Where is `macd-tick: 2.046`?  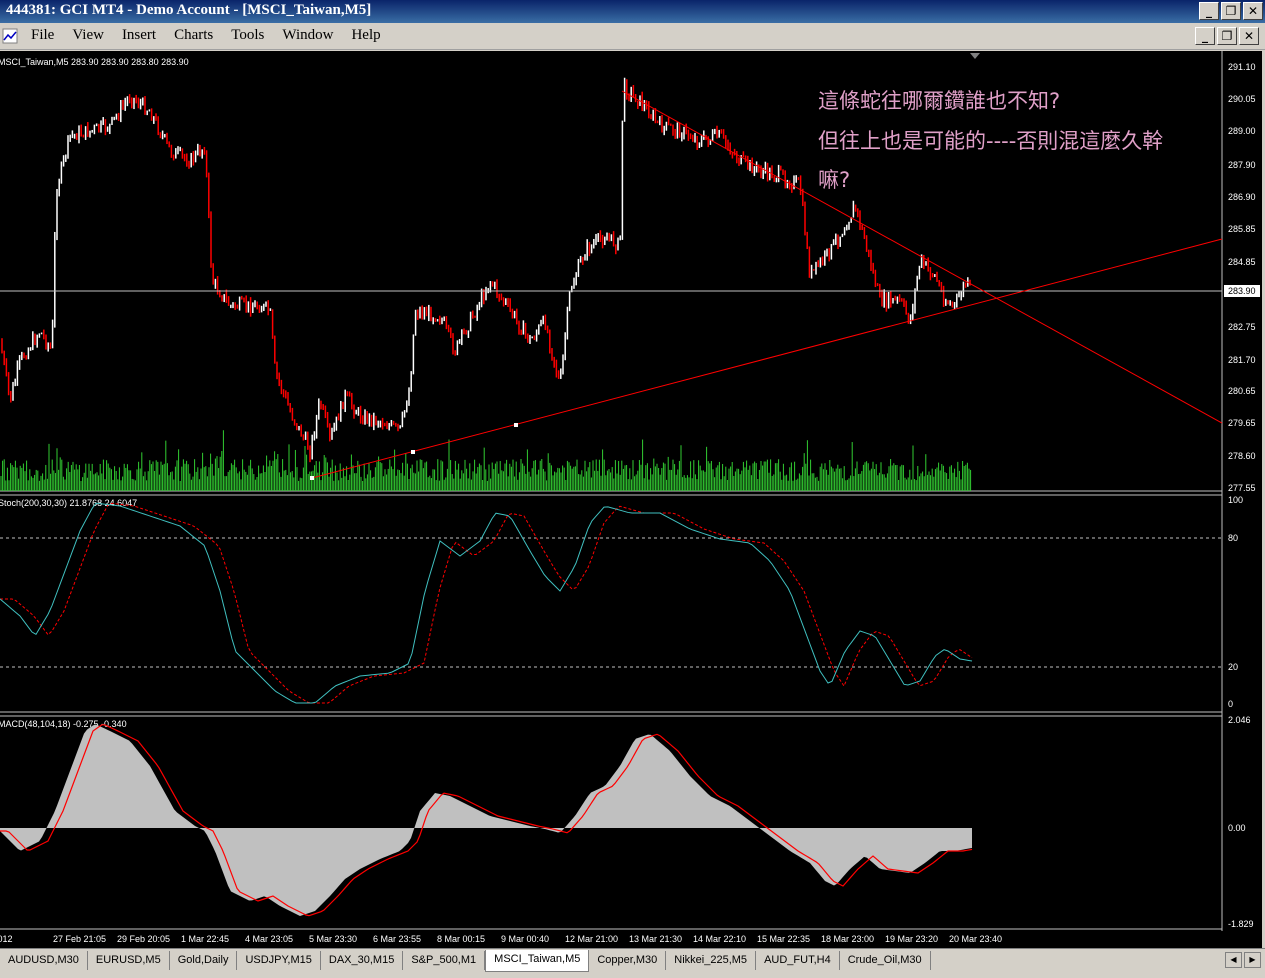
macd-tick: 2.046 is located at coordinates (1239, 720).